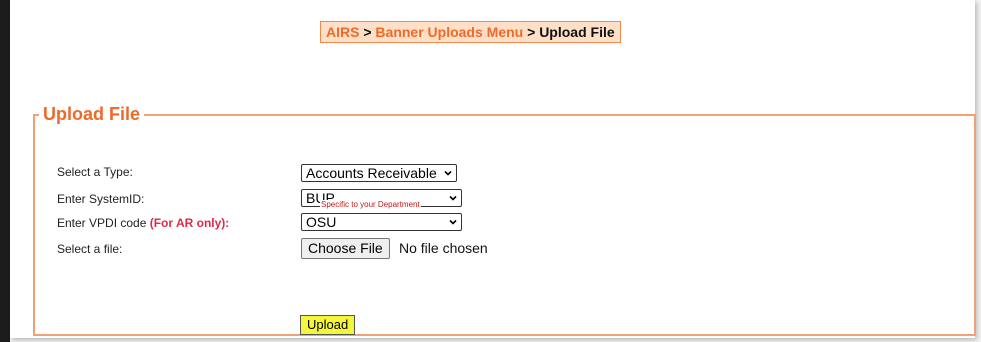 This screenshot has width=981, height=342. I want to click on file-label: Select a file:, so click(90, 249).